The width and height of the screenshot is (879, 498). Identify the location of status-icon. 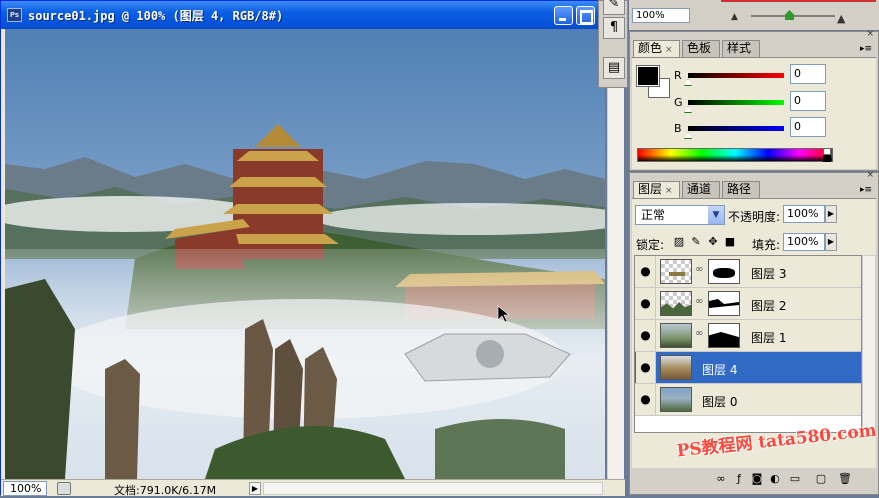
(64, 488).